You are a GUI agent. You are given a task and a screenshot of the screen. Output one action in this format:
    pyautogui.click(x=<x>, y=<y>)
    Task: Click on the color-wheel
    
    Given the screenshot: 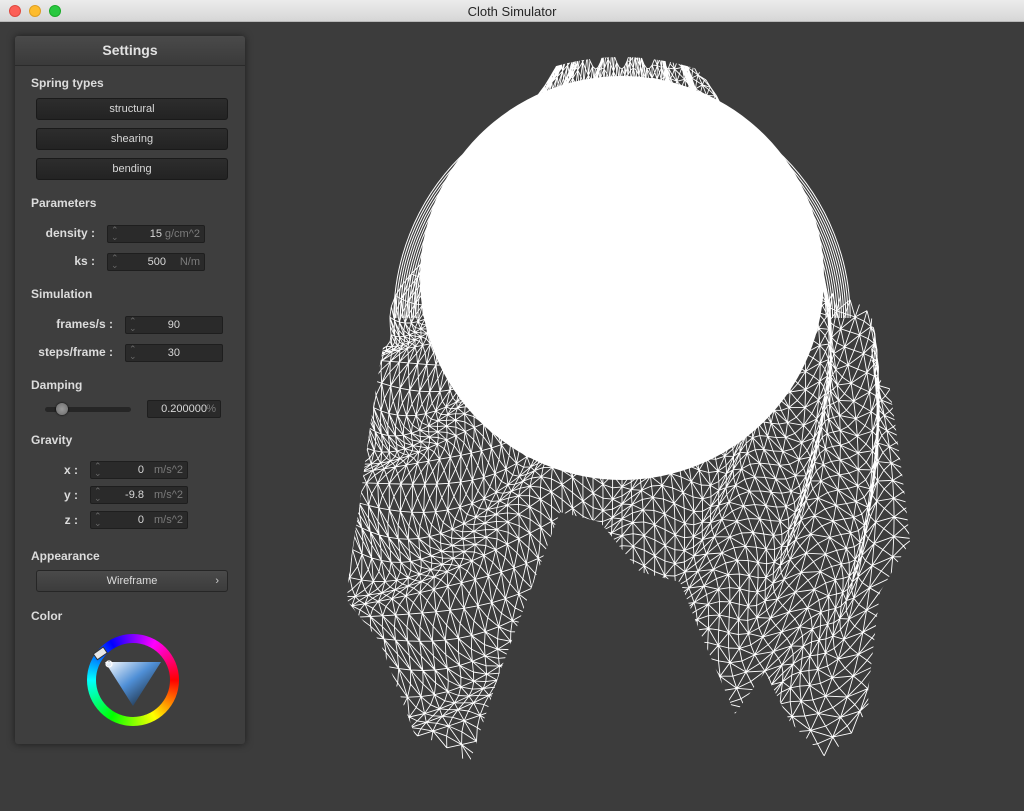 What is the action you would take?
    pyautogui.click(x=133, y=680)
    